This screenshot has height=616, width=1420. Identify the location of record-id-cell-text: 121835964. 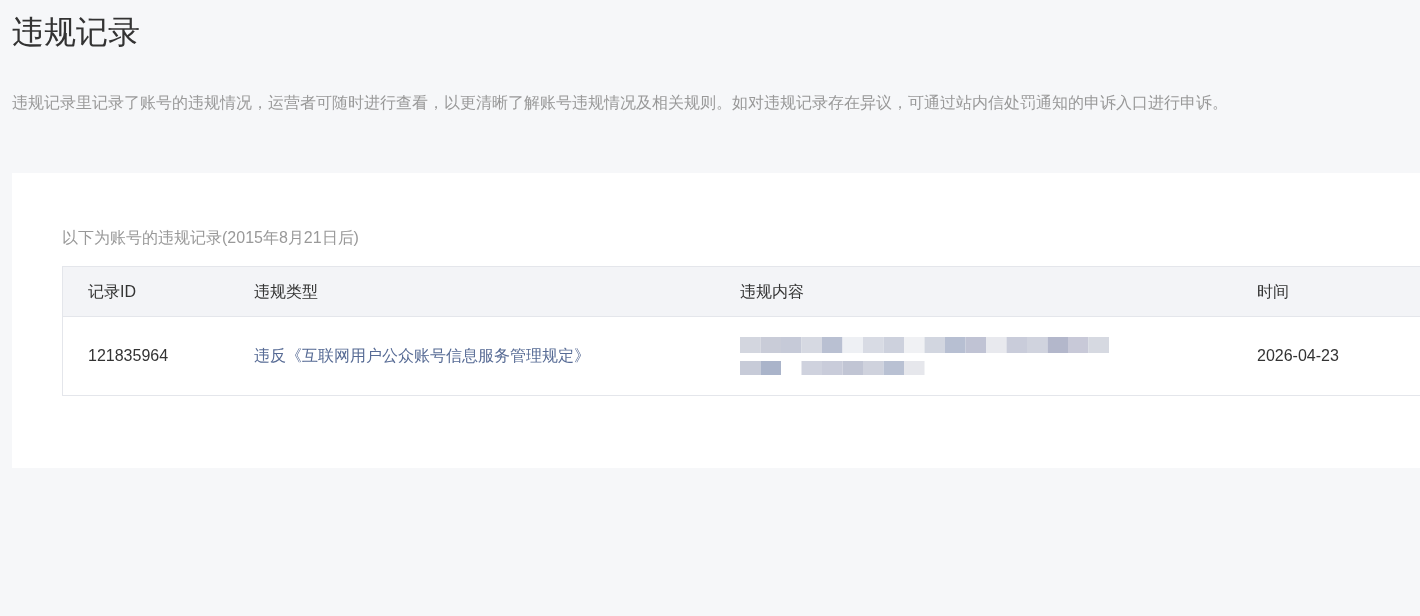
(128, 356).